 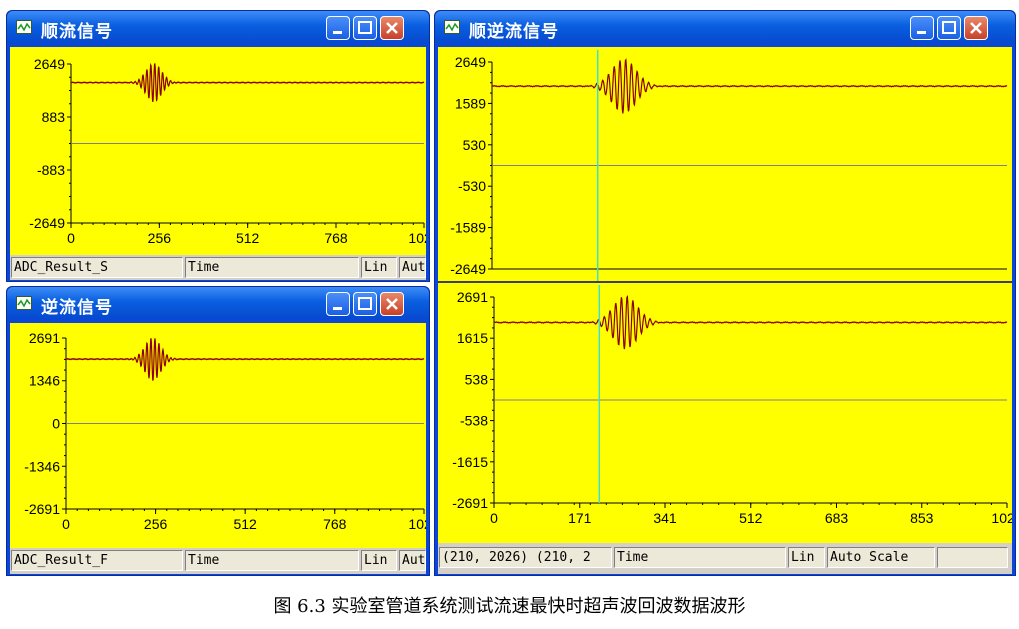 What do you see at coordinates (234, 151) in the screenshot?
I see `waveform-chart: 2649 883 -883 -26490 256 512 768 1023` at bounding box center [234, 151].